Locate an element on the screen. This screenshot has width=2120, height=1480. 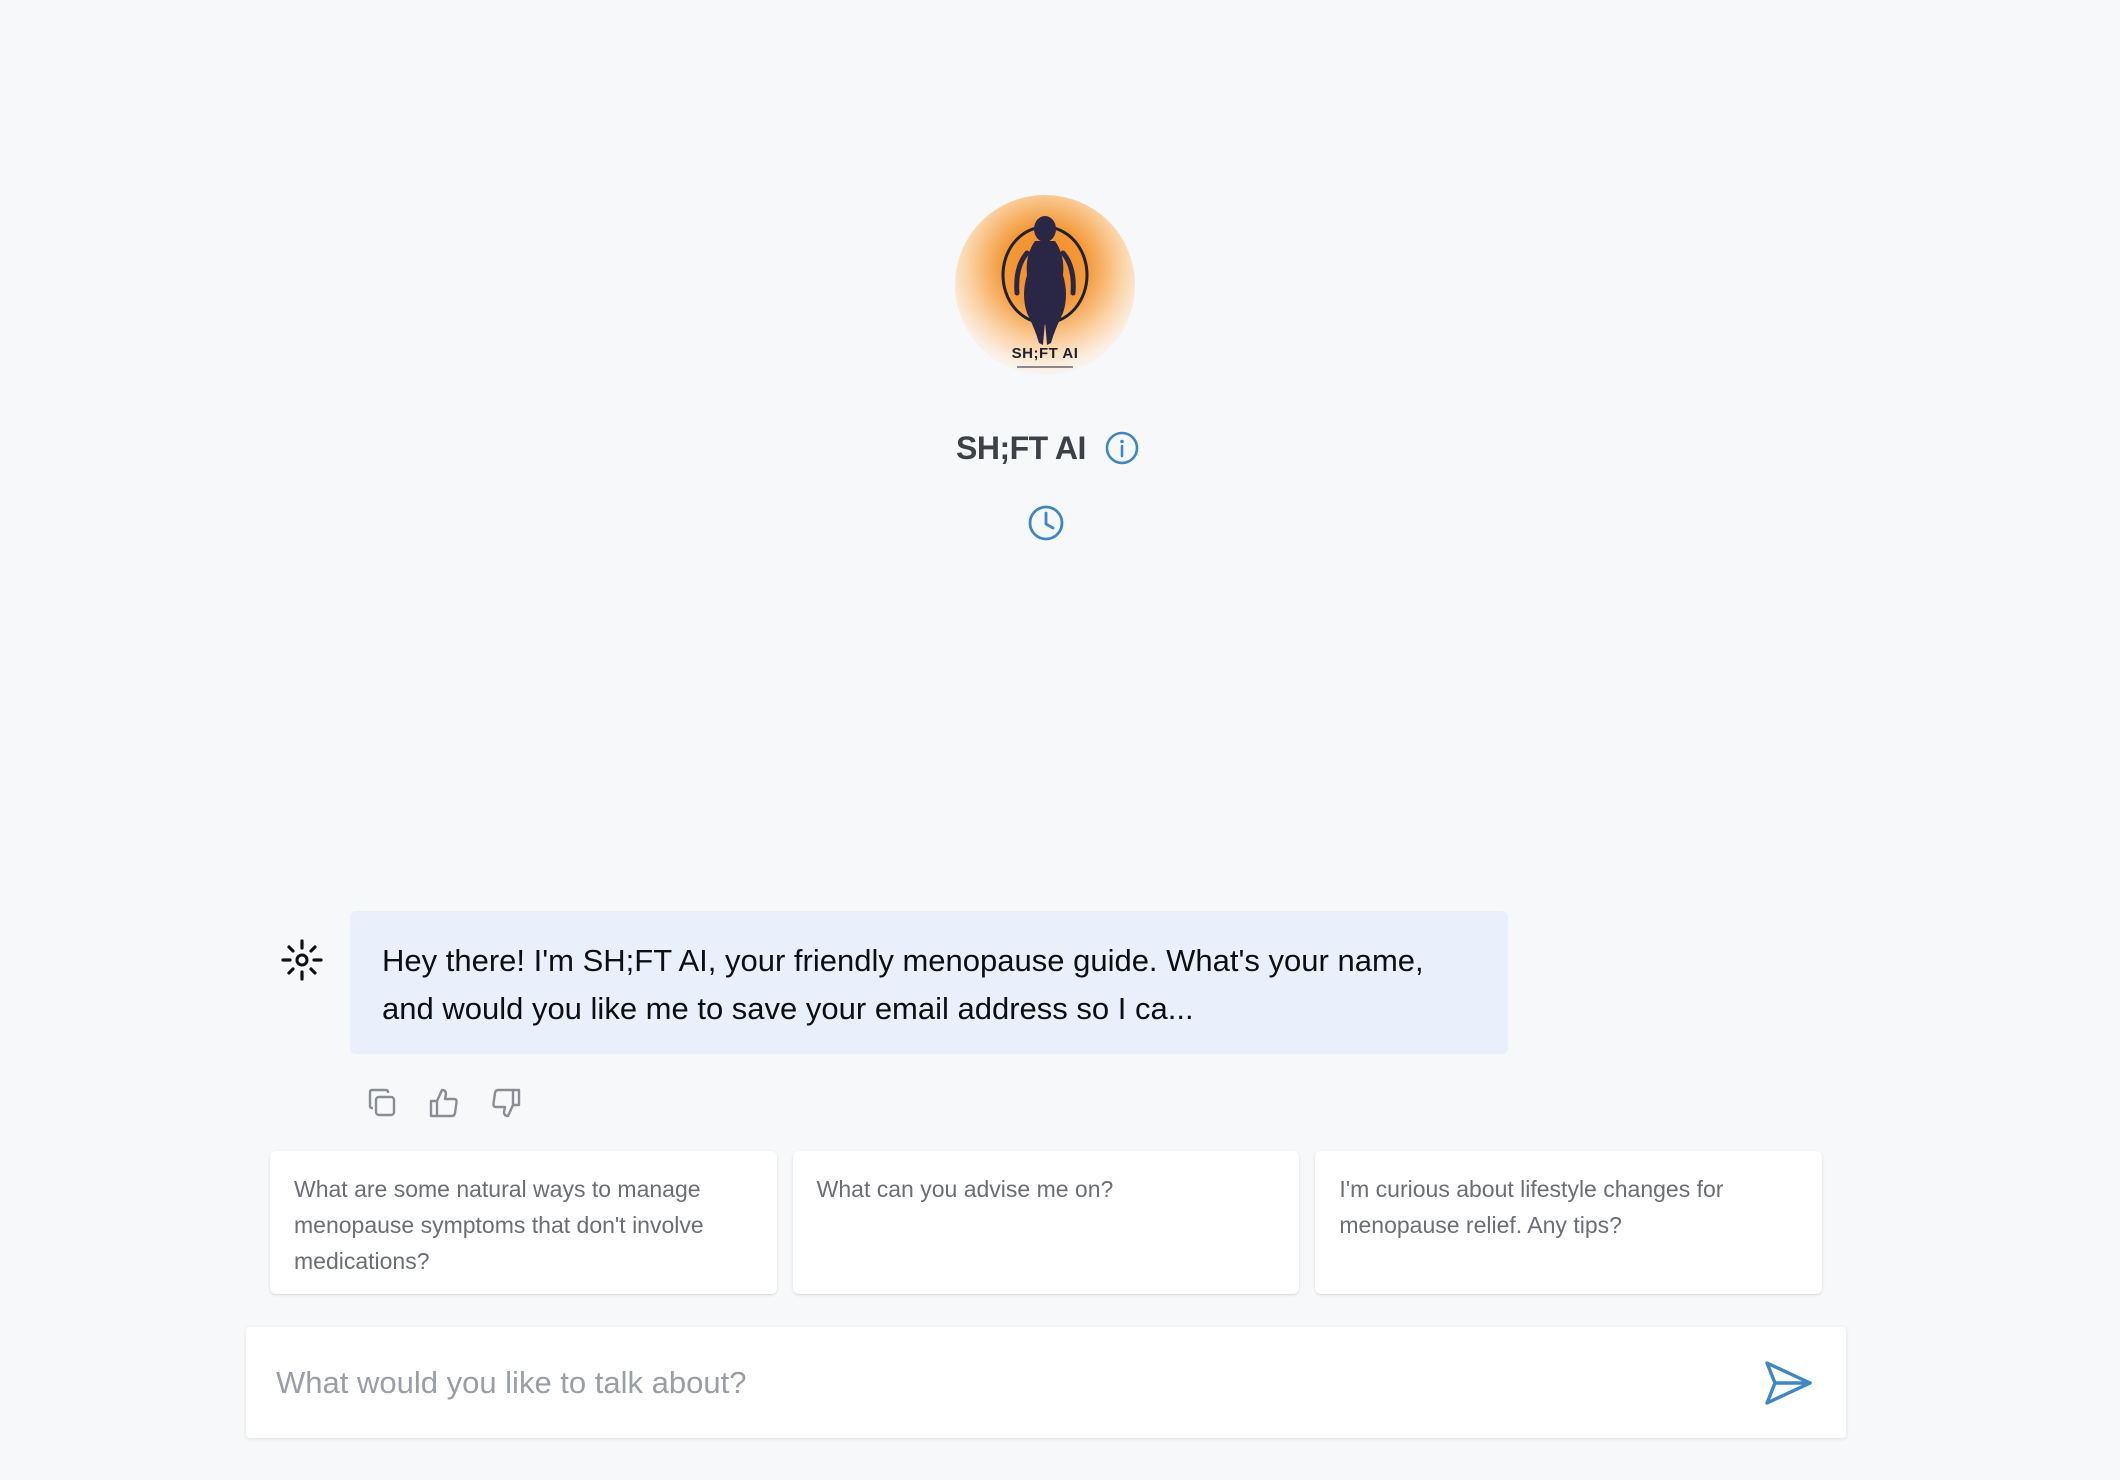
suggestion-card: What can you advise me on? is located at coordinates (1046, 1222).